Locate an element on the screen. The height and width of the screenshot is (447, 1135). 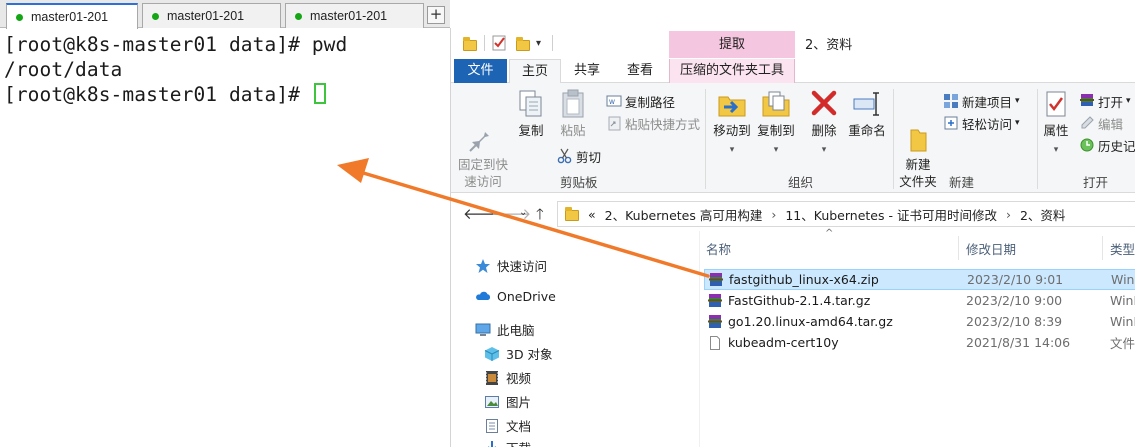
folder-icon is located at coordinates (470, 44).